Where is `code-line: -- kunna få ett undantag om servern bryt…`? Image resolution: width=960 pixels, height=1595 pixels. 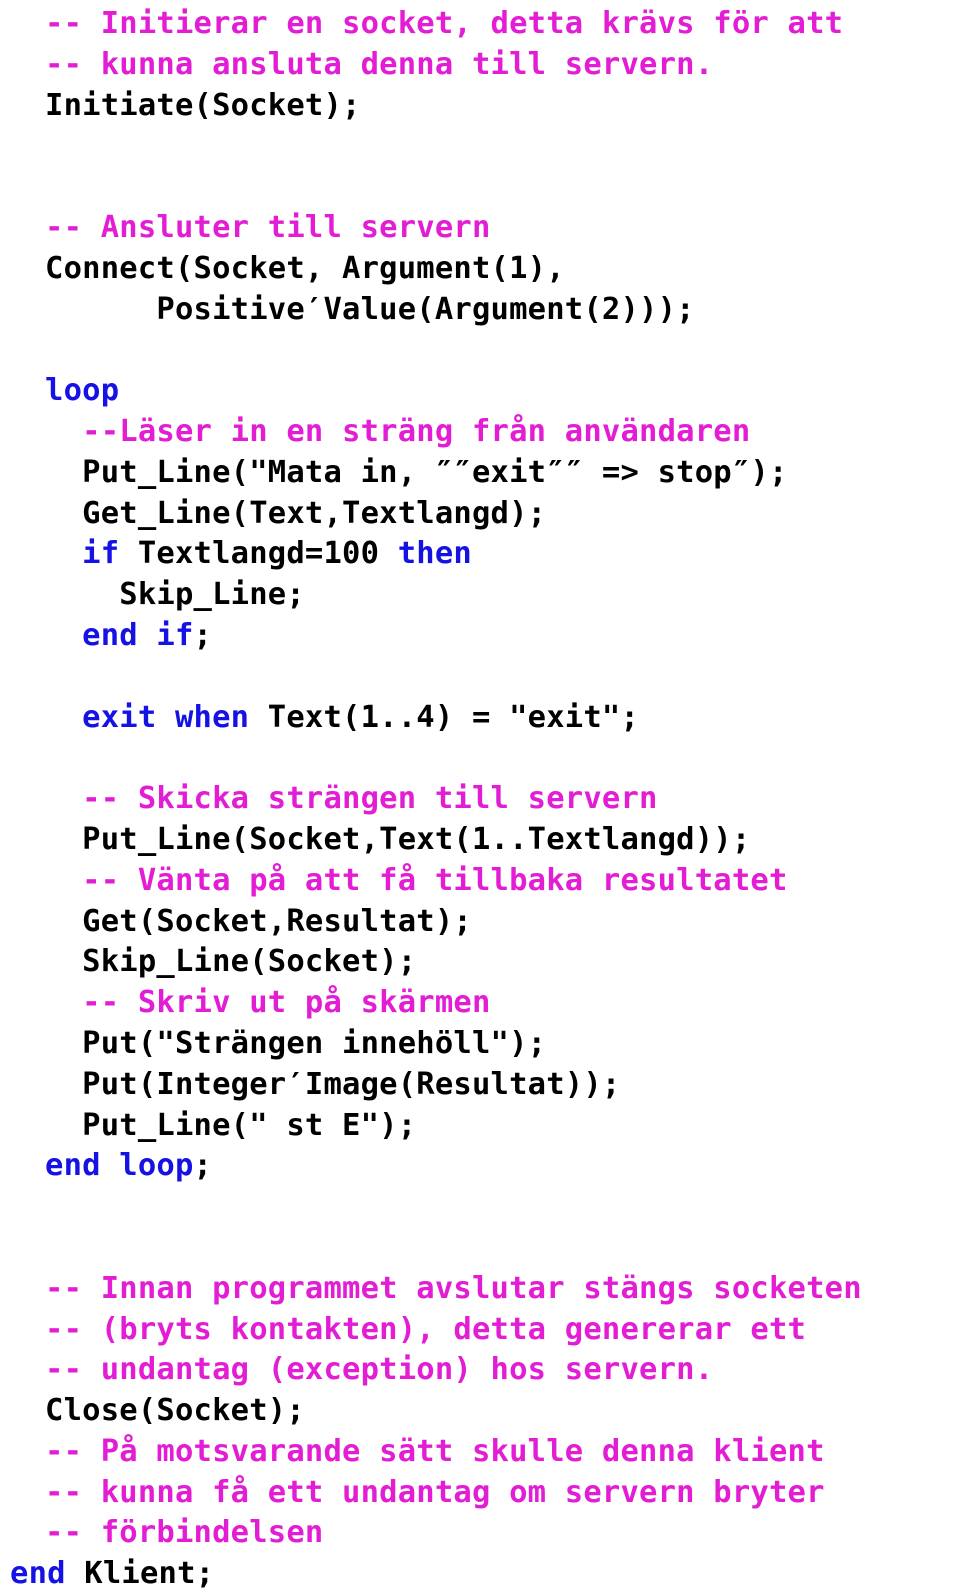
code-line: -- kunna få ett undantag om servern bryt… is located at coordinates (480, 1493).